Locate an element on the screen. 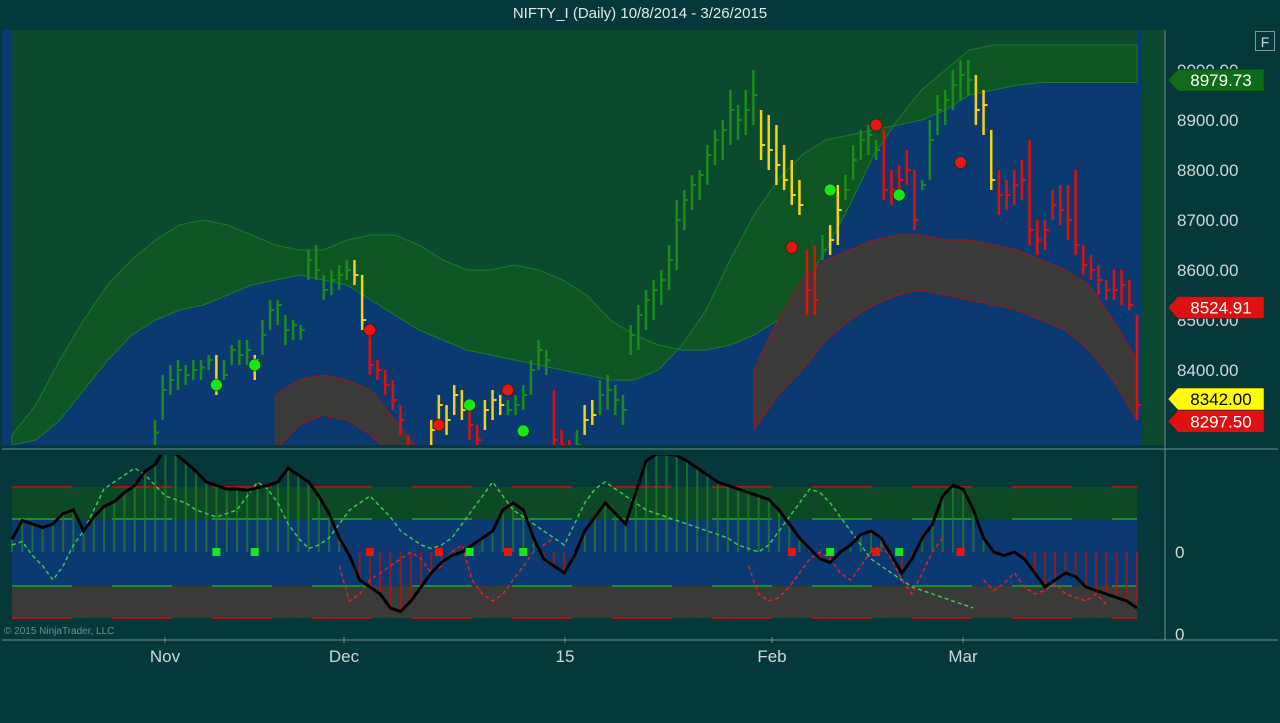 The width and height of the screenshot is (1280, 723). osc-lower-zone is located at coordinates (574, 602).